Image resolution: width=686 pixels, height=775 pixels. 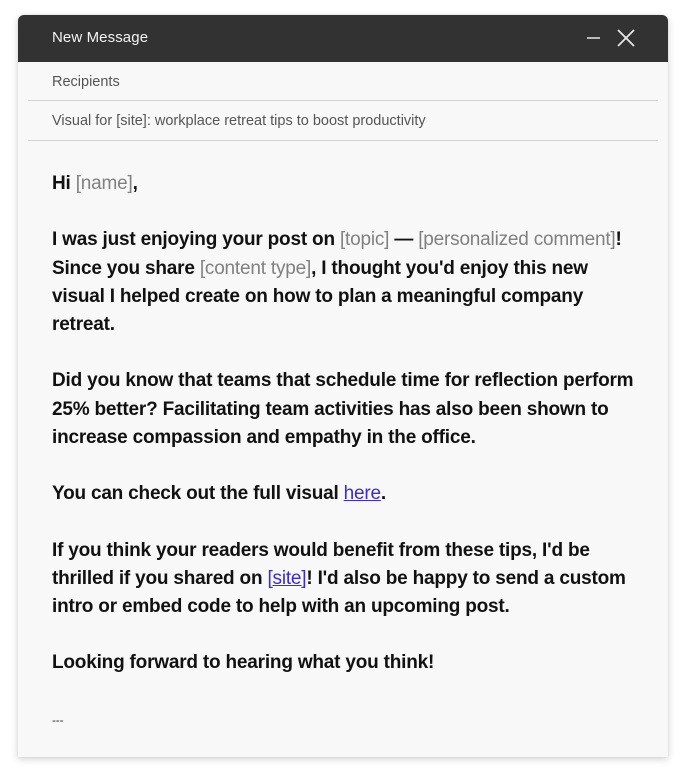 I want to click on visual-text-1: You can check out the full visual, so click(x=198, y=494).